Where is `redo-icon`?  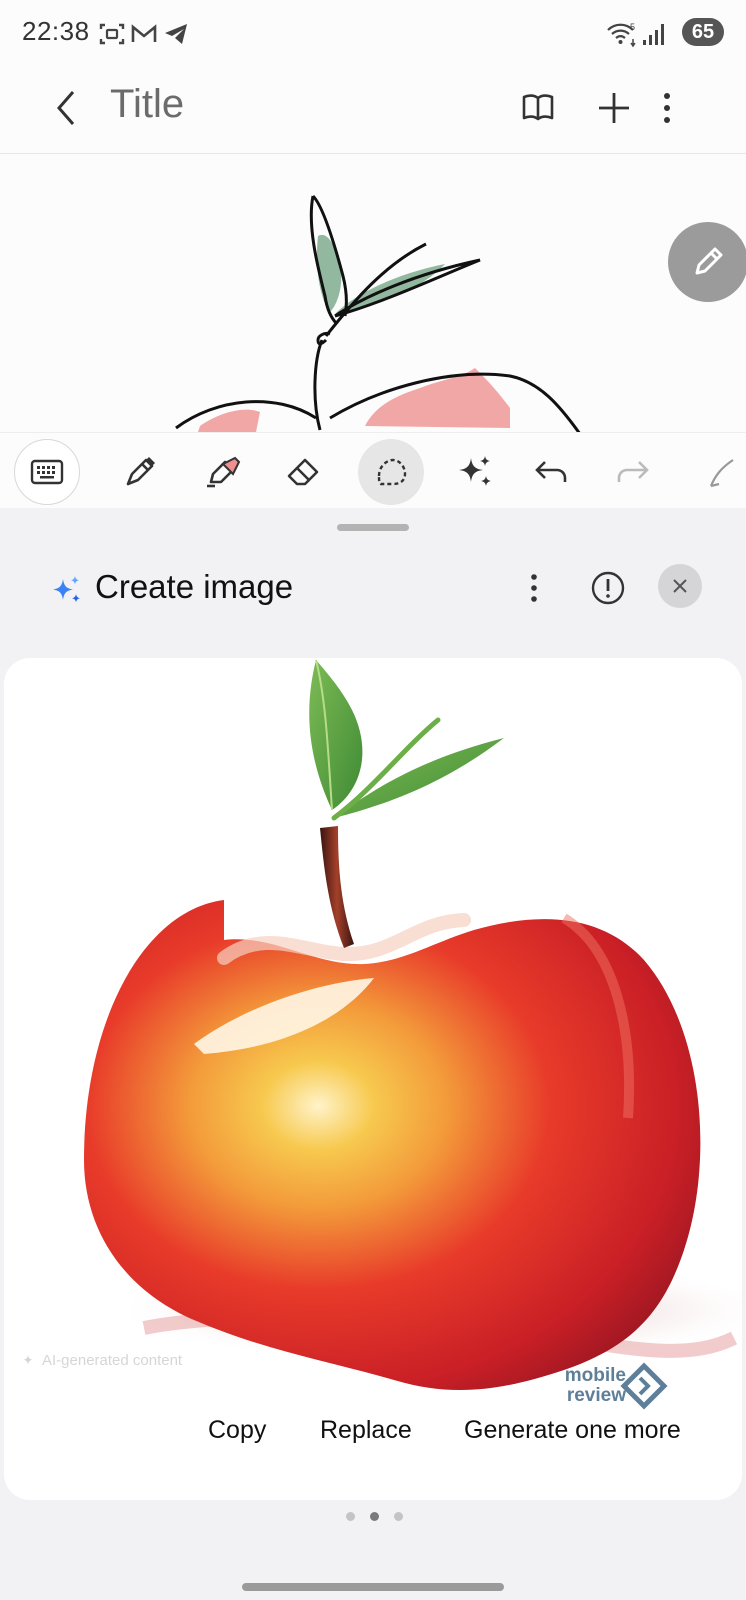
redo-icon is located at coordinates (633, 471).